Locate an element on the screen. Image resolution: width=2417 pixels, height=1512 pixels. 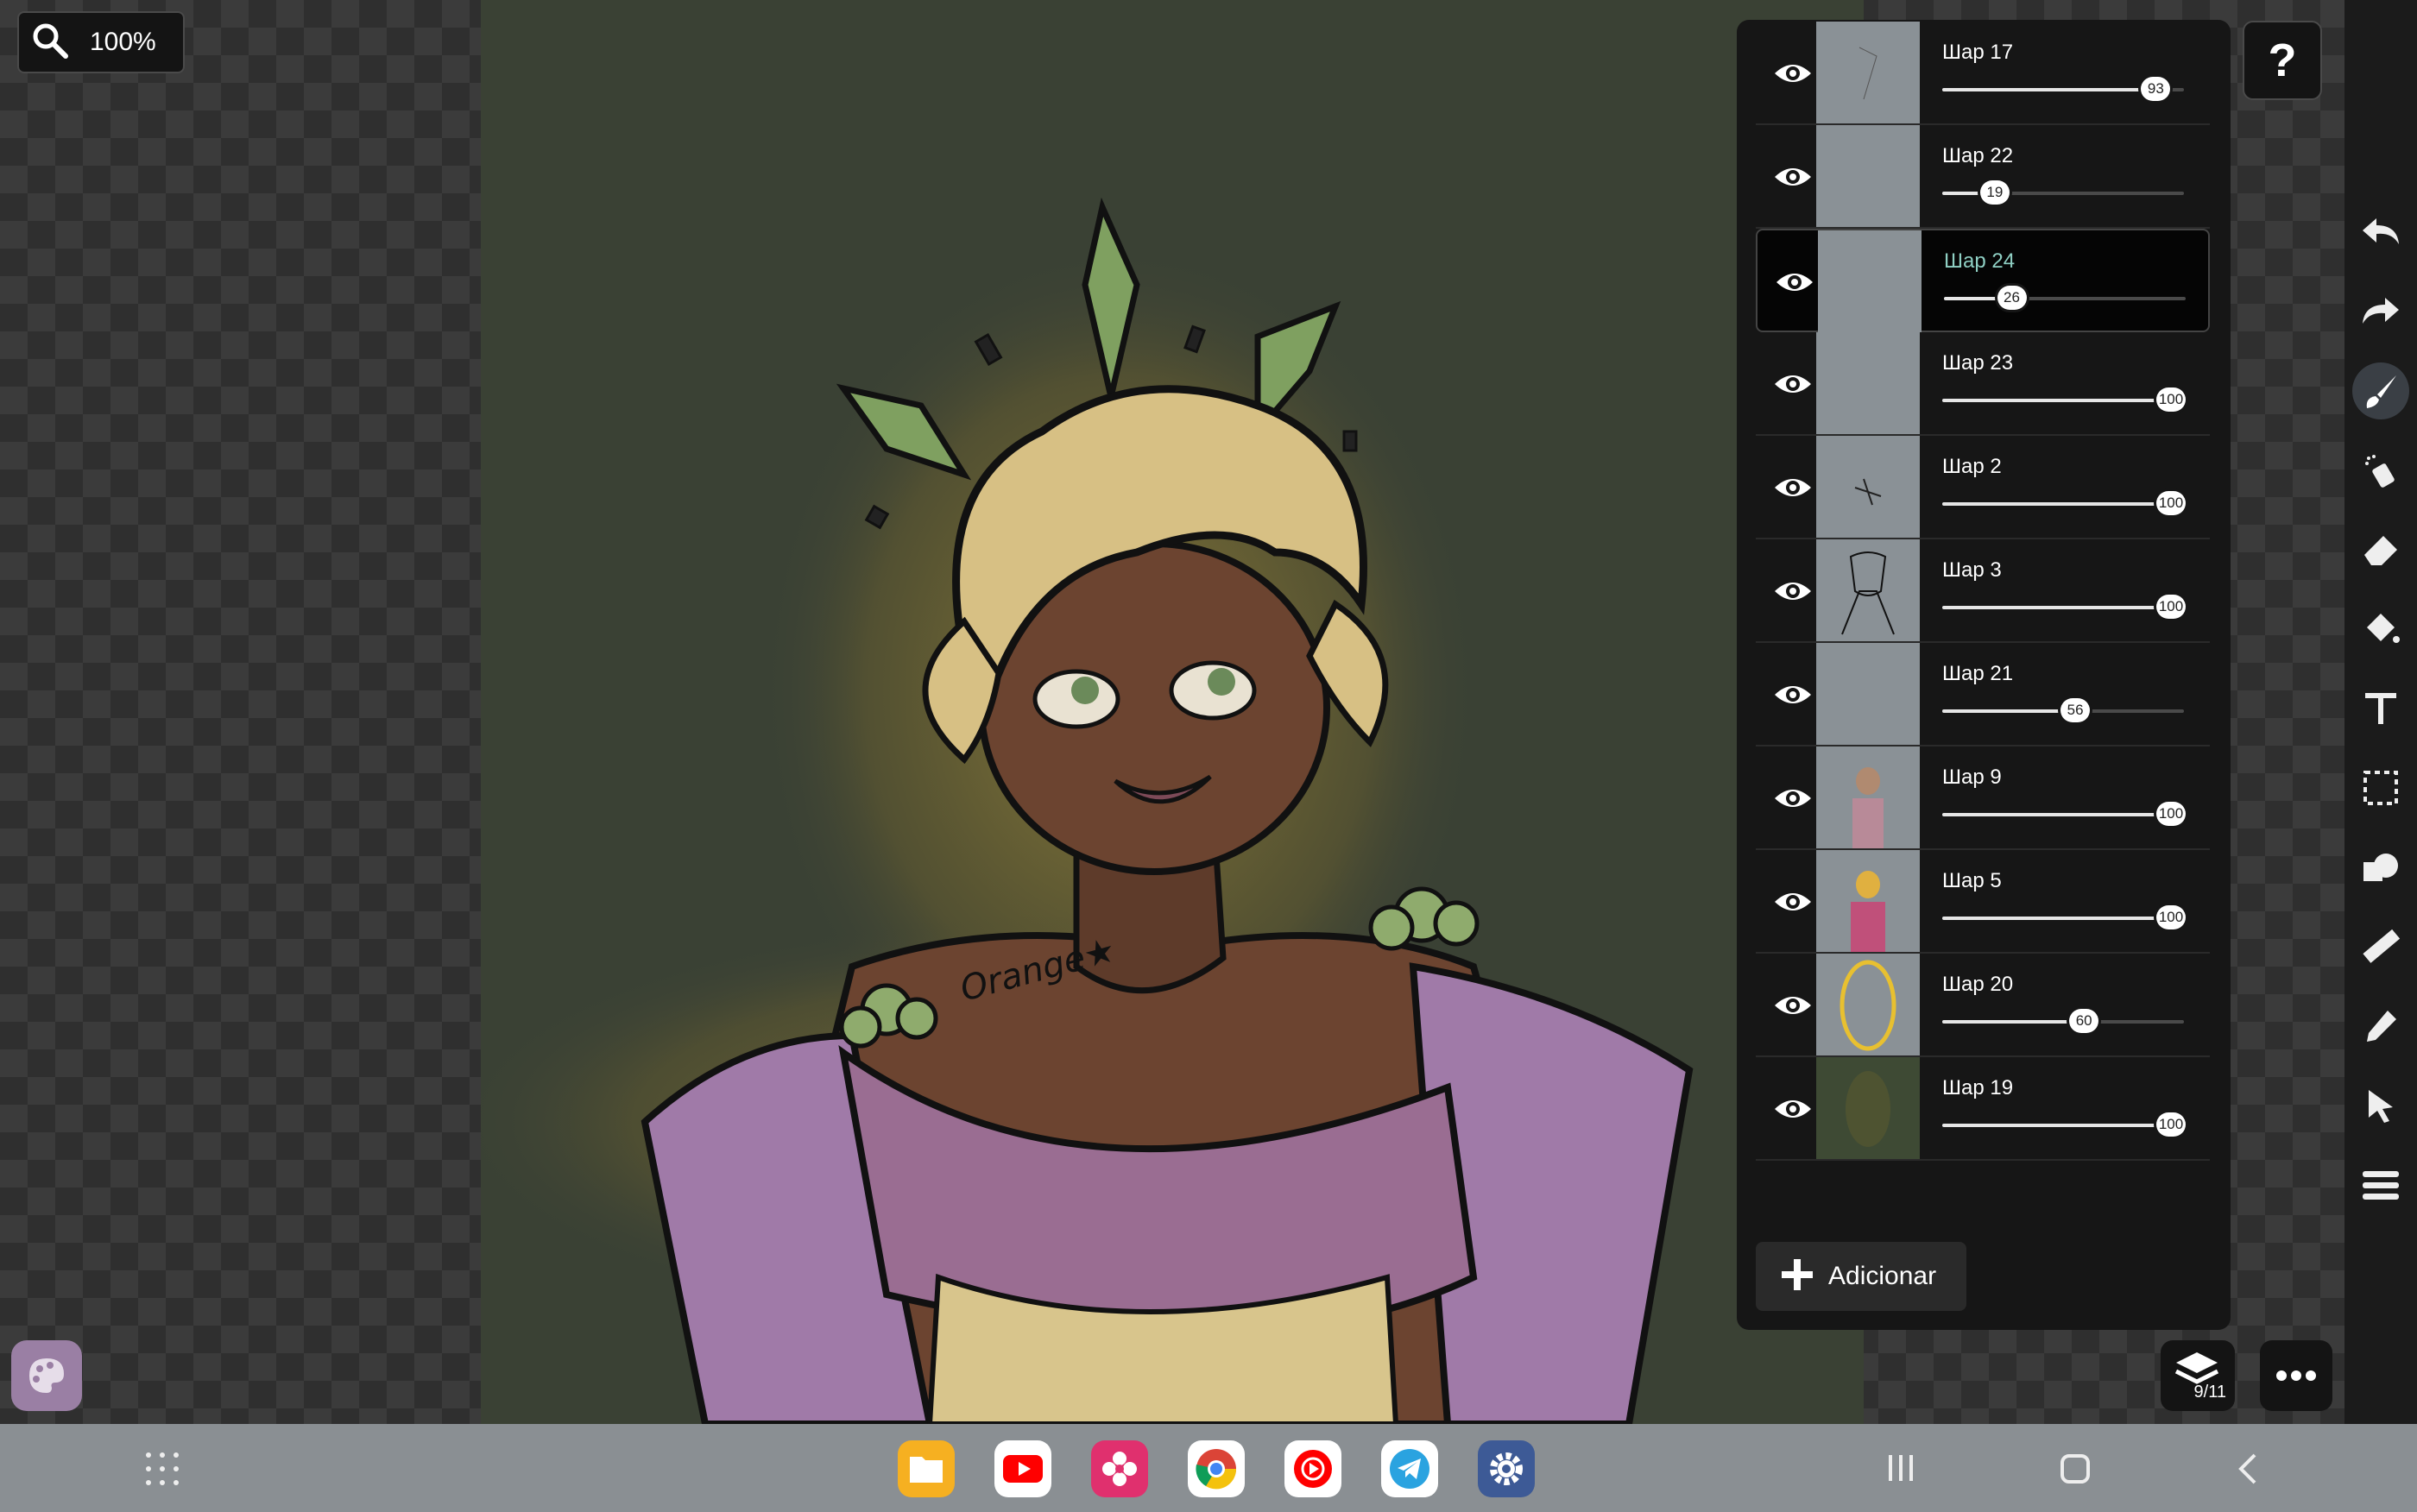
add-layer-button: Adicionar is located at coordinates (1861, 1276).